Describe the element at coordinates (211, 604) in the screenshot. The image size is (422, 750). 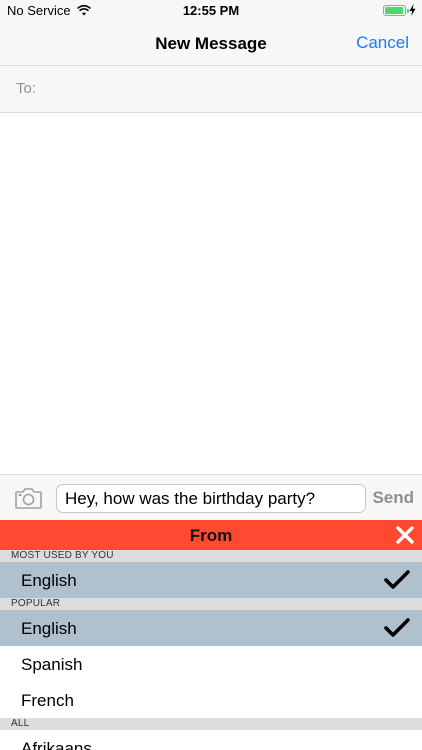
I see `section-header-popular: POPULAR` at that location.